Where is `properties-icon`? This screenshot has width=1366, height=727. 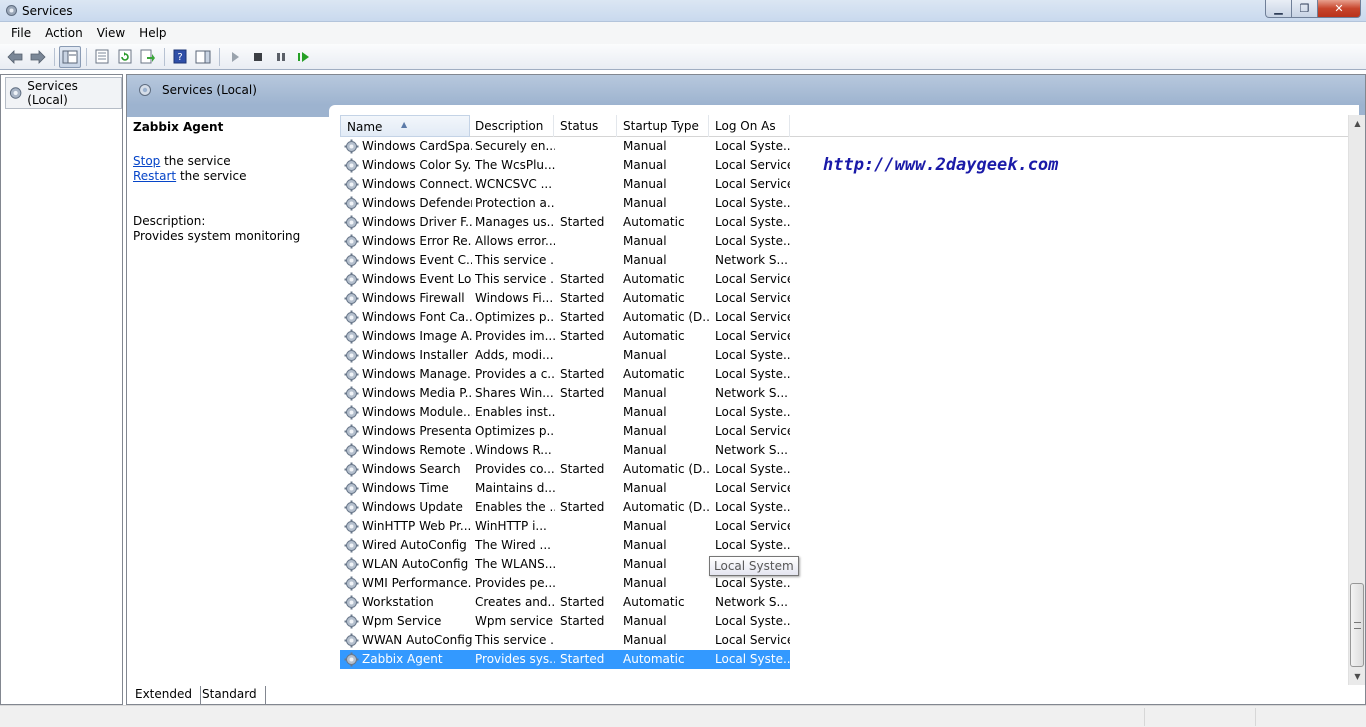 properties-icon is located at coordinates (102, 56).